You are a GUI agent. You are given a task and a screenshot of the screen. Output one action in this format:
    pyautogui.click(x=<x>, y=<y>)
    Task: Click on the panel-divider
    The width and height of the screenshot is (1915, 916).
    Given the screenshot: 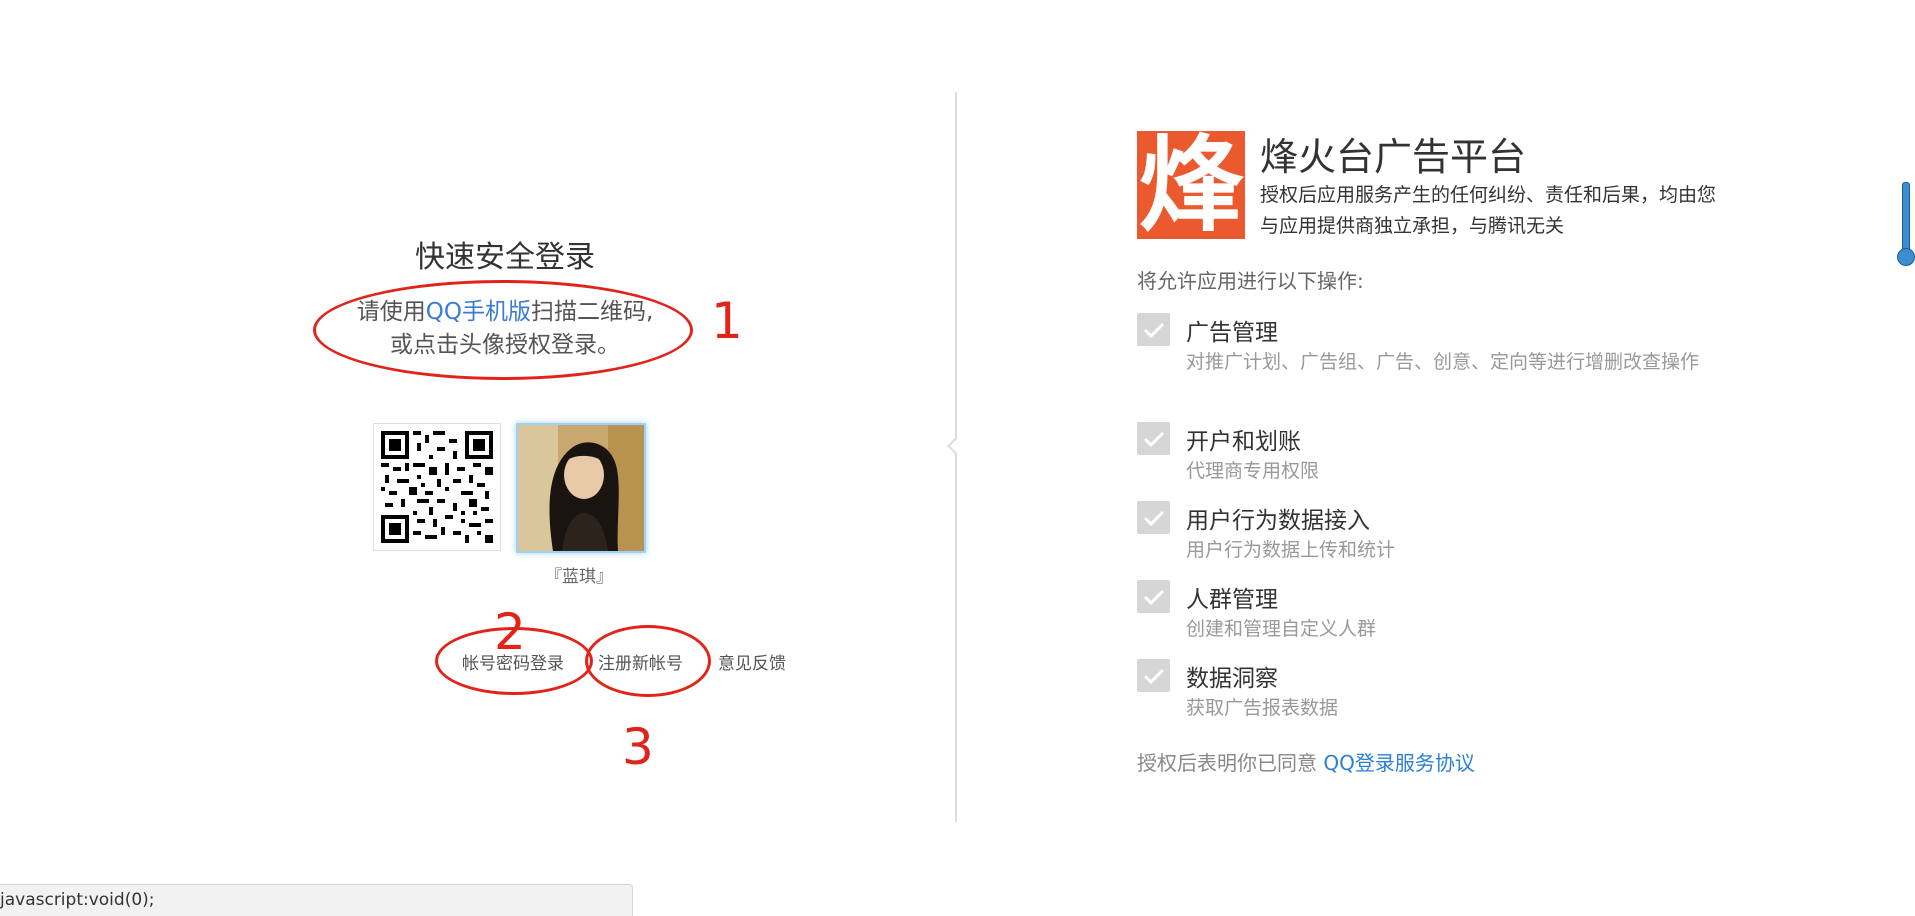 What is the action you would take?
    pyautogui.click(x=956, y=457)
    